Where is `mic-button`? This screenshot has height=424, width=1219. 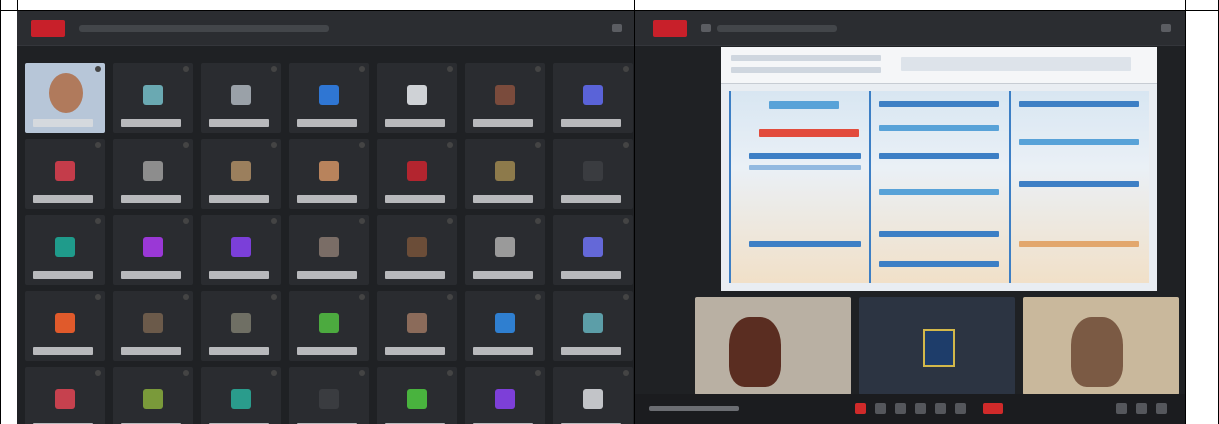 mic-button is located at coordinates (860, 408).